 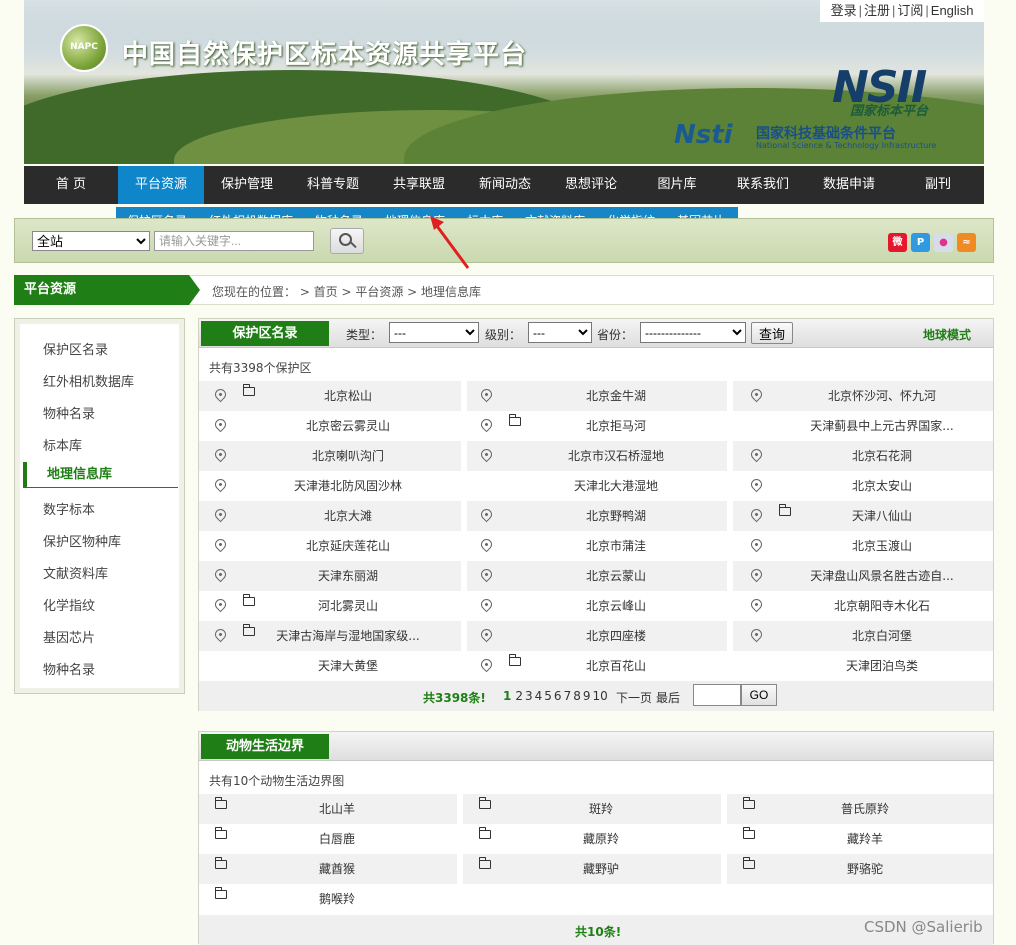 I want to click on list-item: 河北雾灵山, so click(x=330, y=606).